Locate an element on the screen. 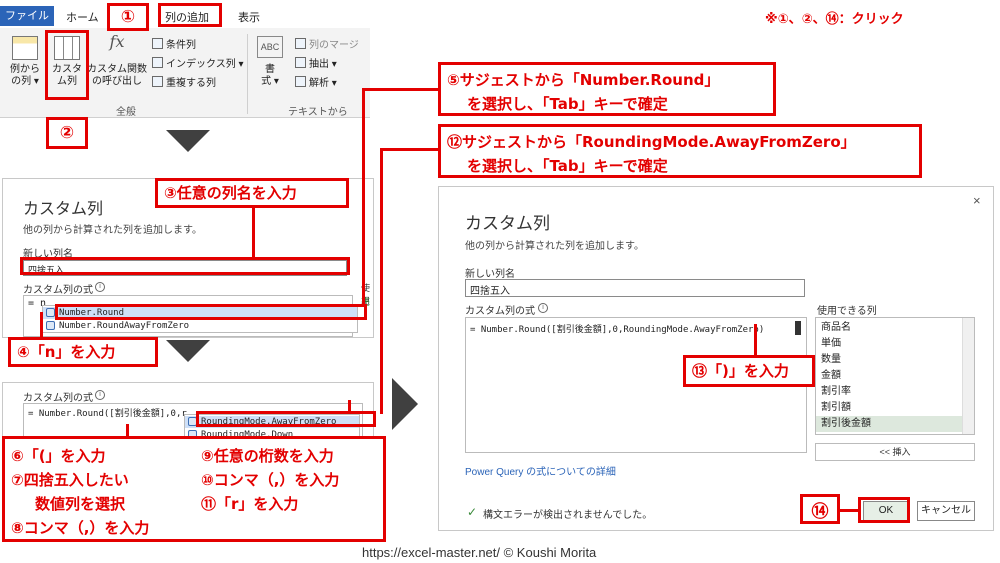  column-list-item: 単価 is located at coordinates (895, 344).